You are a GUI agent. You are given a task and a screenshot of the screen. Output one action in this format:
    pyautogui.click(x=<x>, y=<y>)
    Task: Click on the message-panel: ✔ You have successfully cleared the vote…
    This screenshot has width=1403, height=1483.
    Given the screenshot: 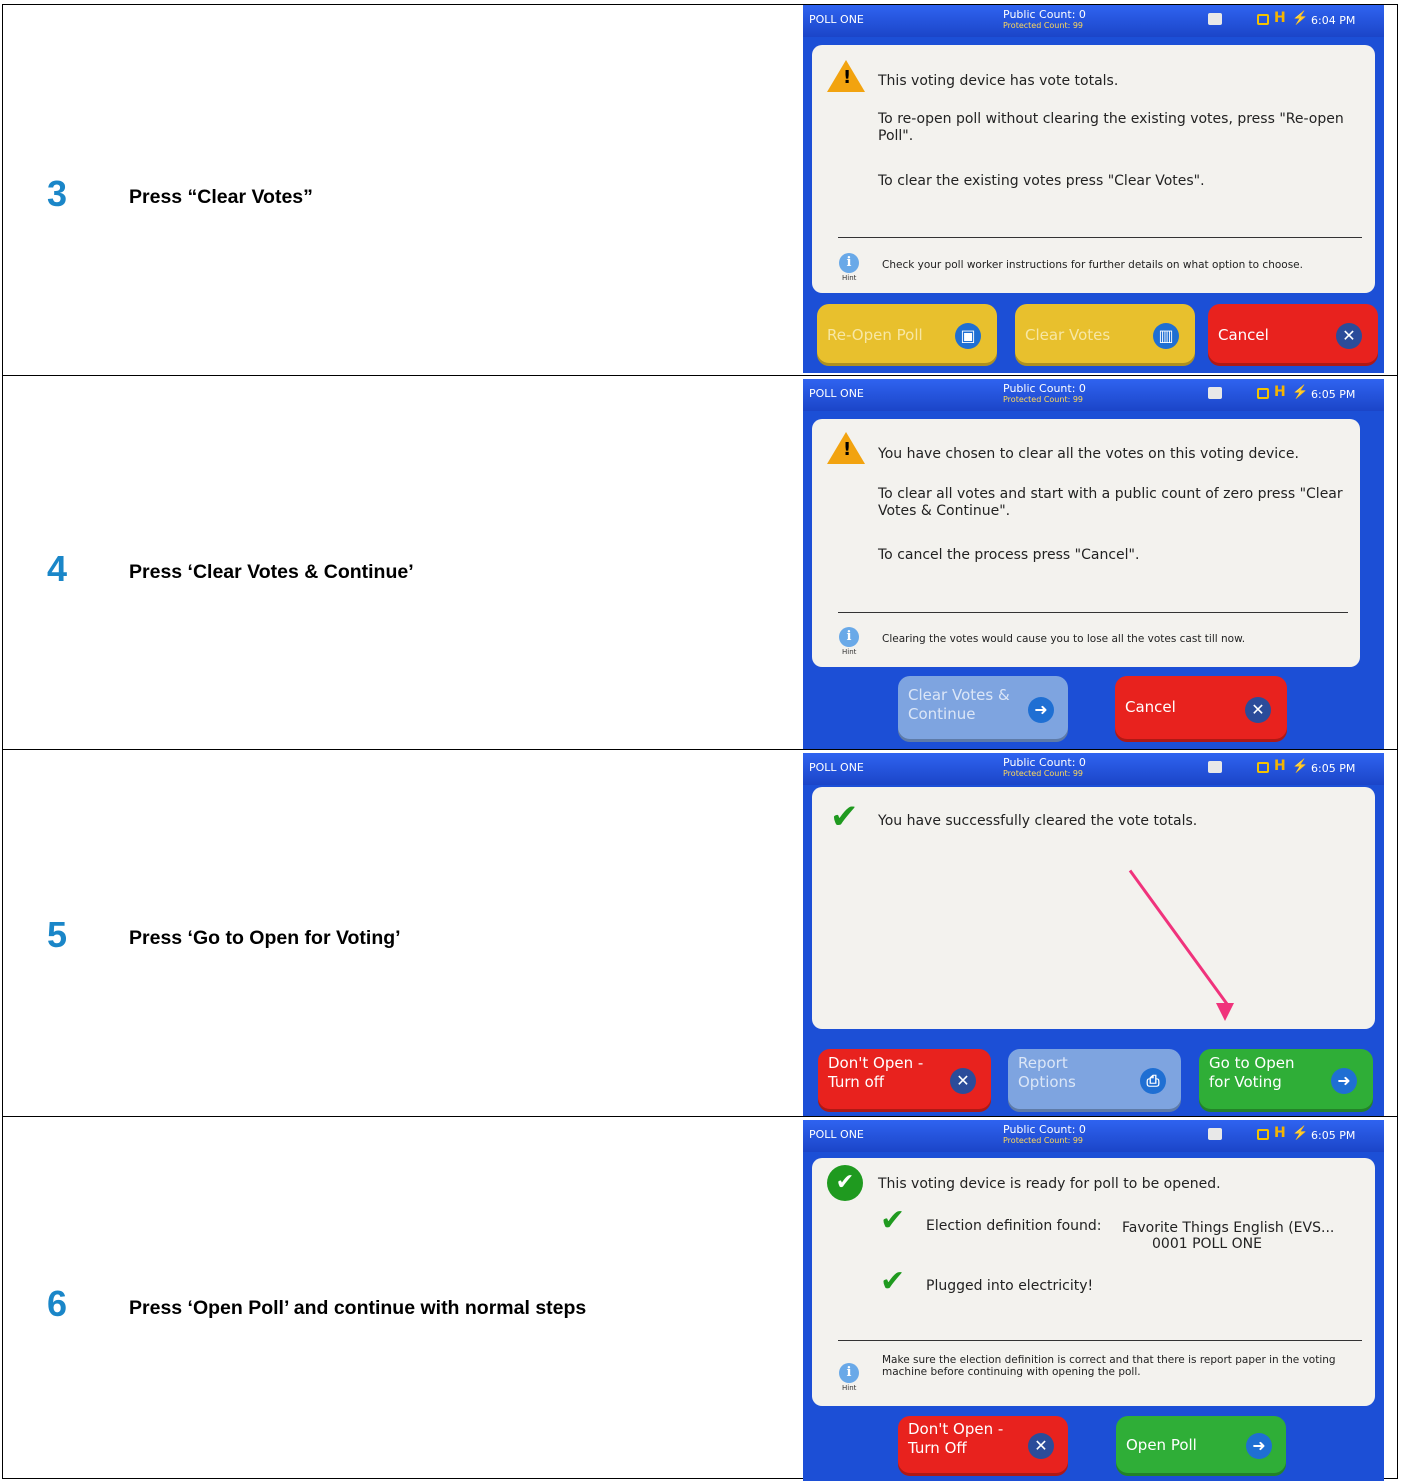 What is the action you would take?
    pyautogui.click(x=1093, y=908)
    